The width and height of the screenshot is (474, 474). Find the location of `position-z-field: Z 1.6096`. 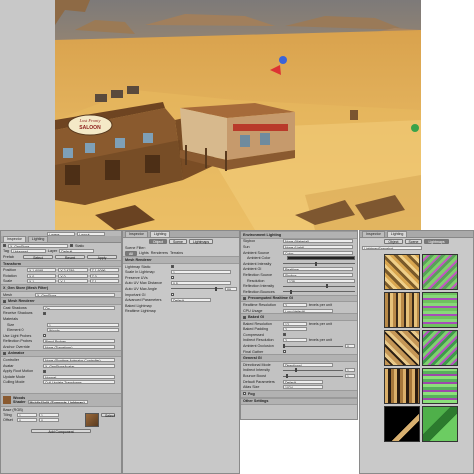

position-z-field: Z 1.6096 is located at coordinates (104, 270).